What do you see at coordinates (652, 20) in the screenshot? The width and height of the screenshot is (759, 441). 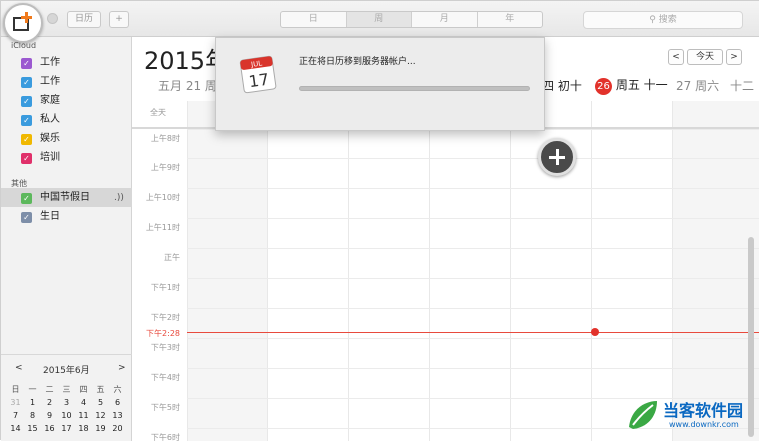 I see `search-icon: ⚲` at bounding box center [652, 20].